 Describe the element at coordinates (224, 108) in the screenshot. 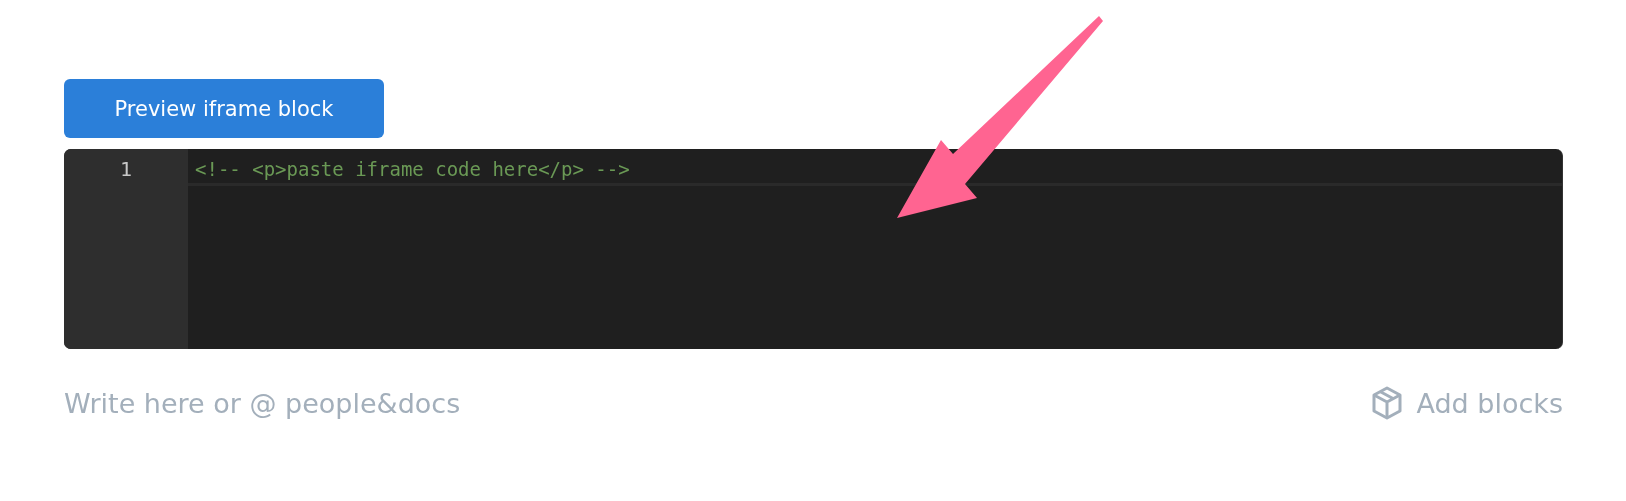

I see `preview-button: Preview iframe block` at that location.